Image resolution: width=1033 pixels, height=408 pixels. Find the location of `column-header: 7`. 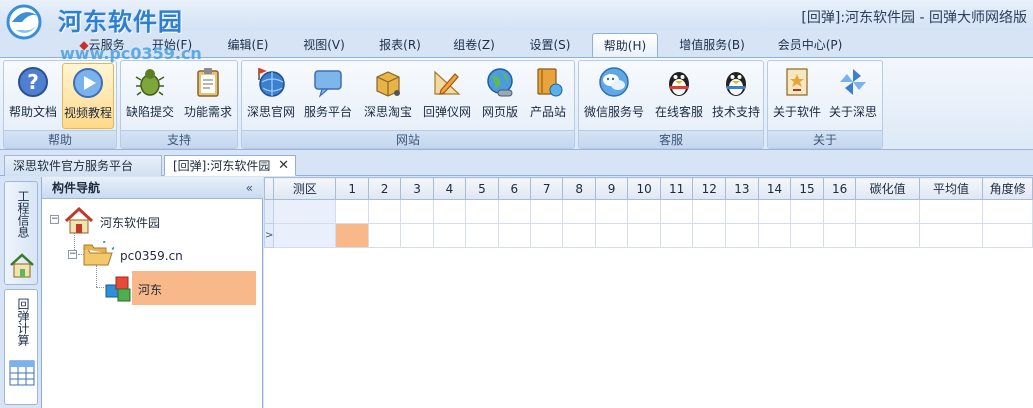

column-header: 7 is located at coordinates (547, 188).